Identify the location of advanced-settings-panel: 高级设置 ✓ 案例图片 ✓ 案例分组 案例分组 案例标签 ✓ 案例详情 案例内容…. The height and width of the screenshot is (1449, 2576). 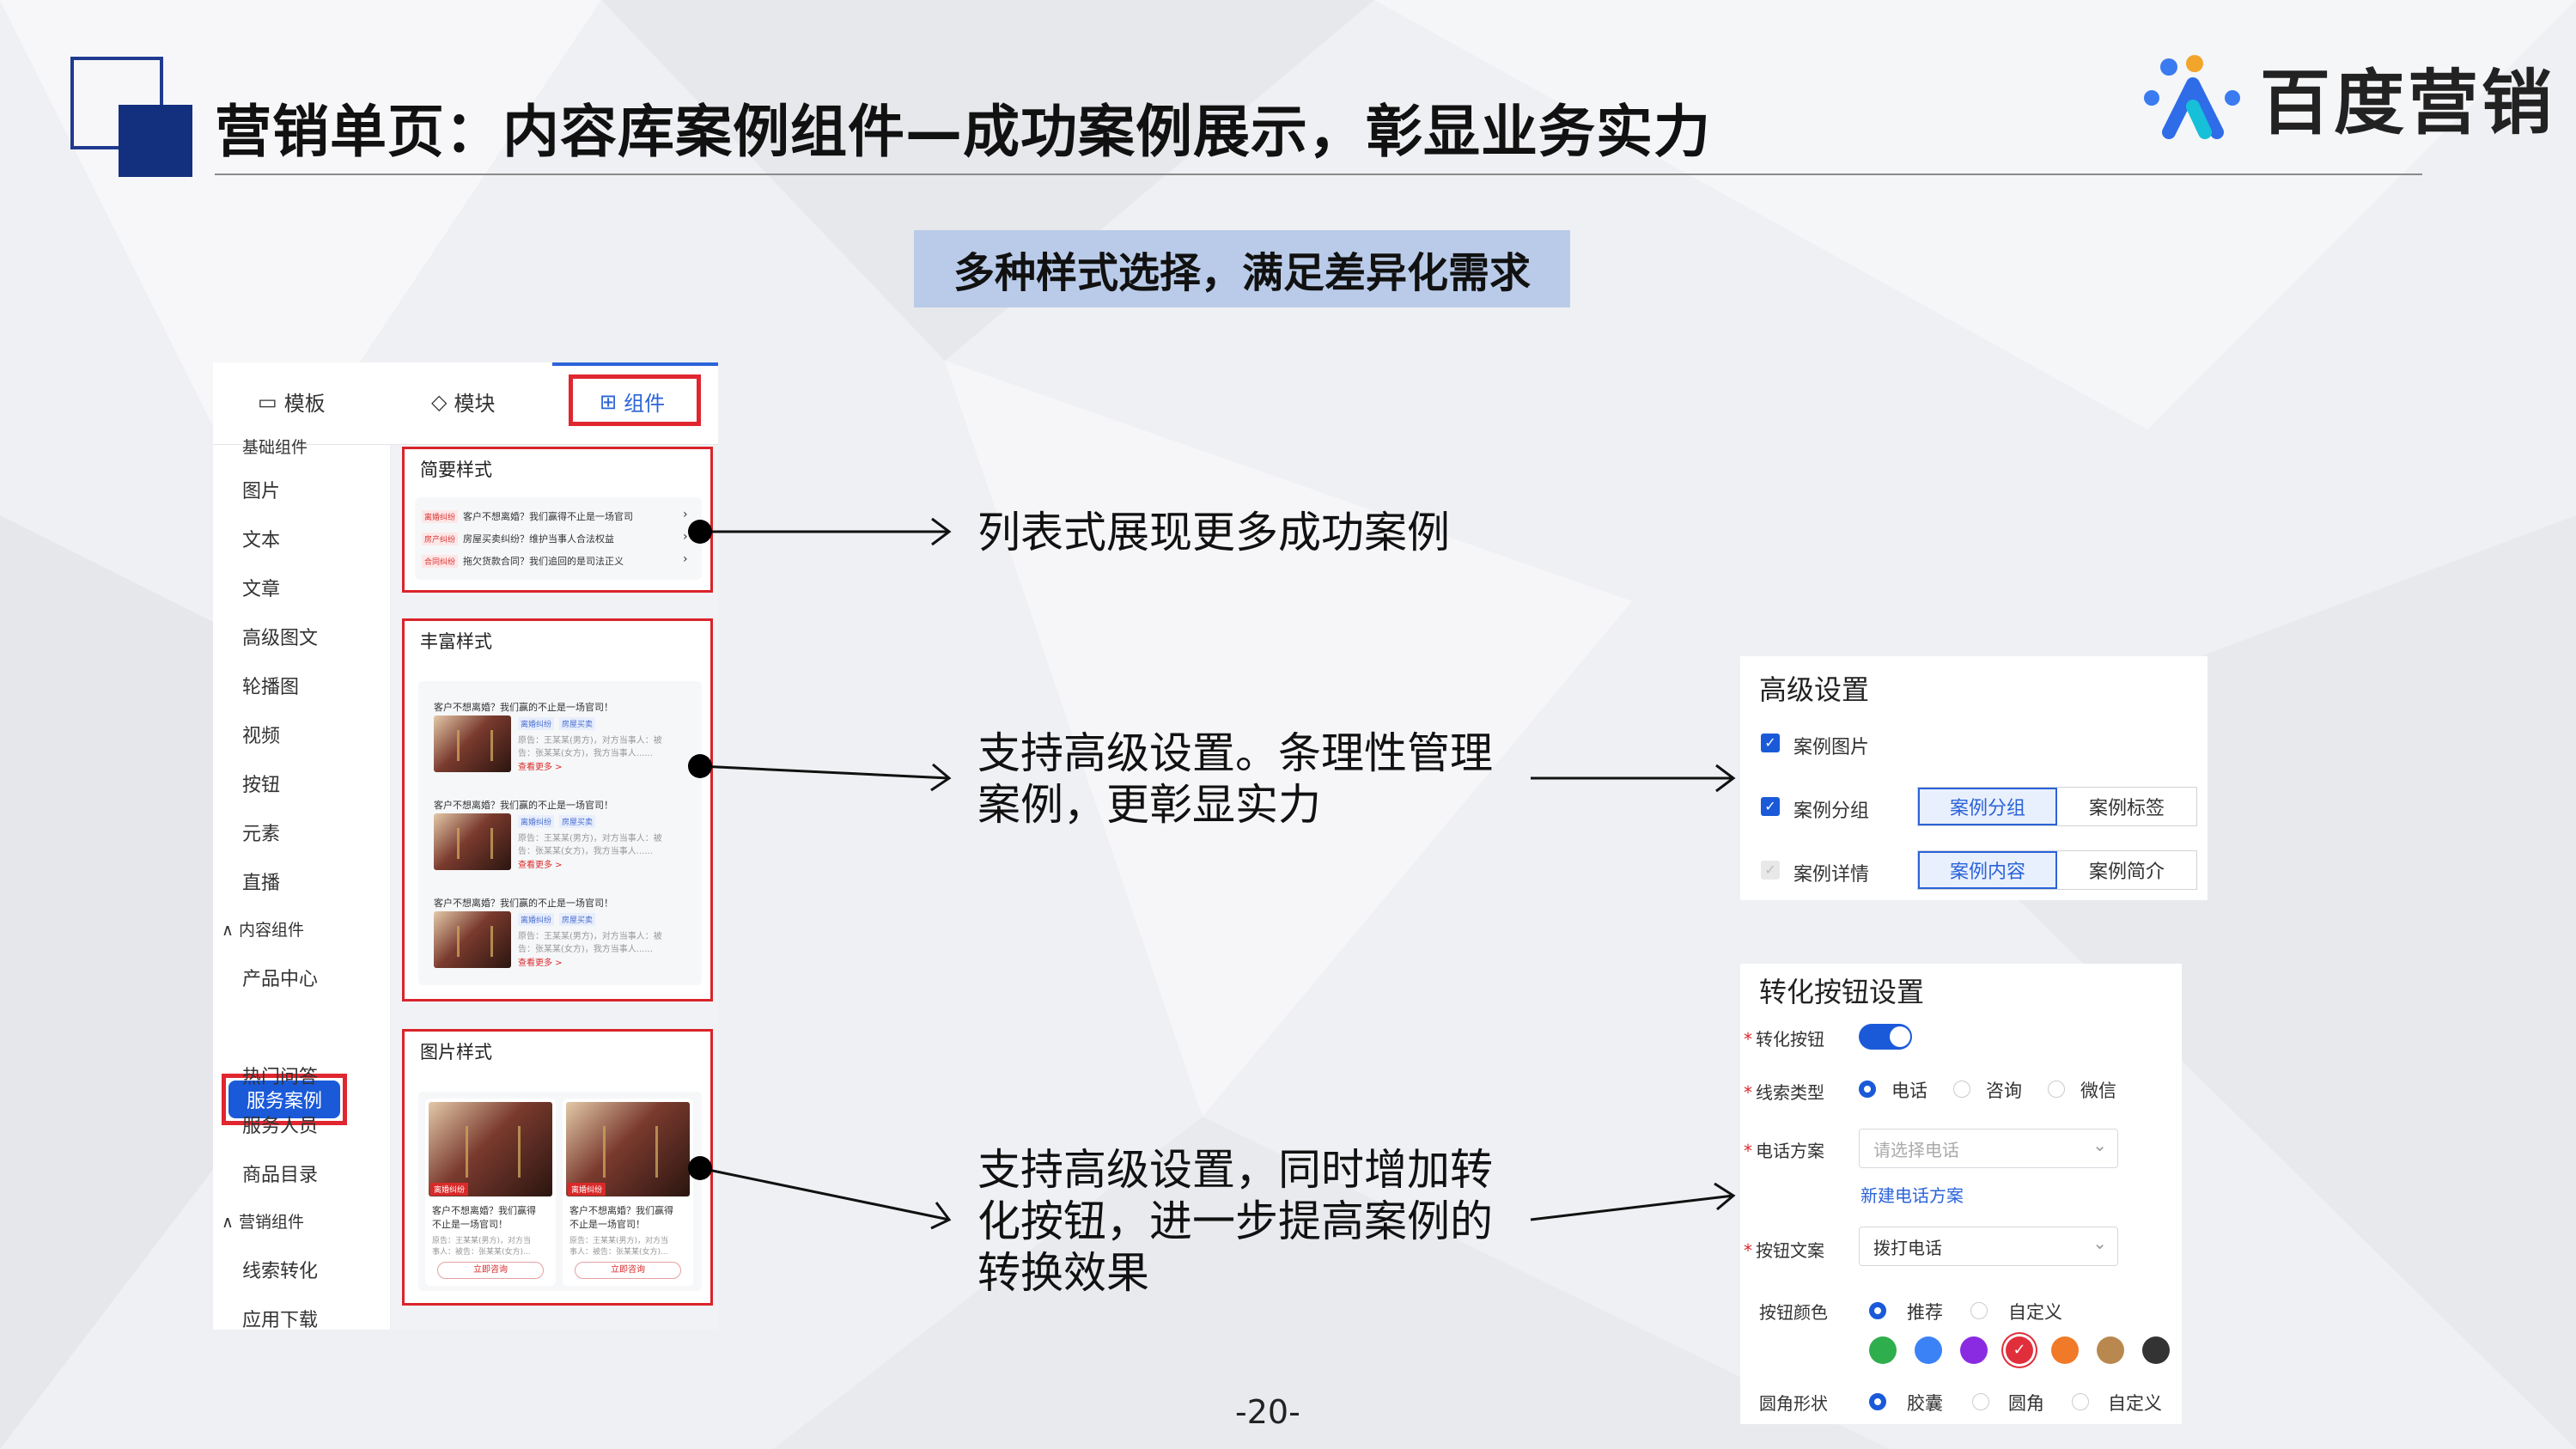
(1974, 778).